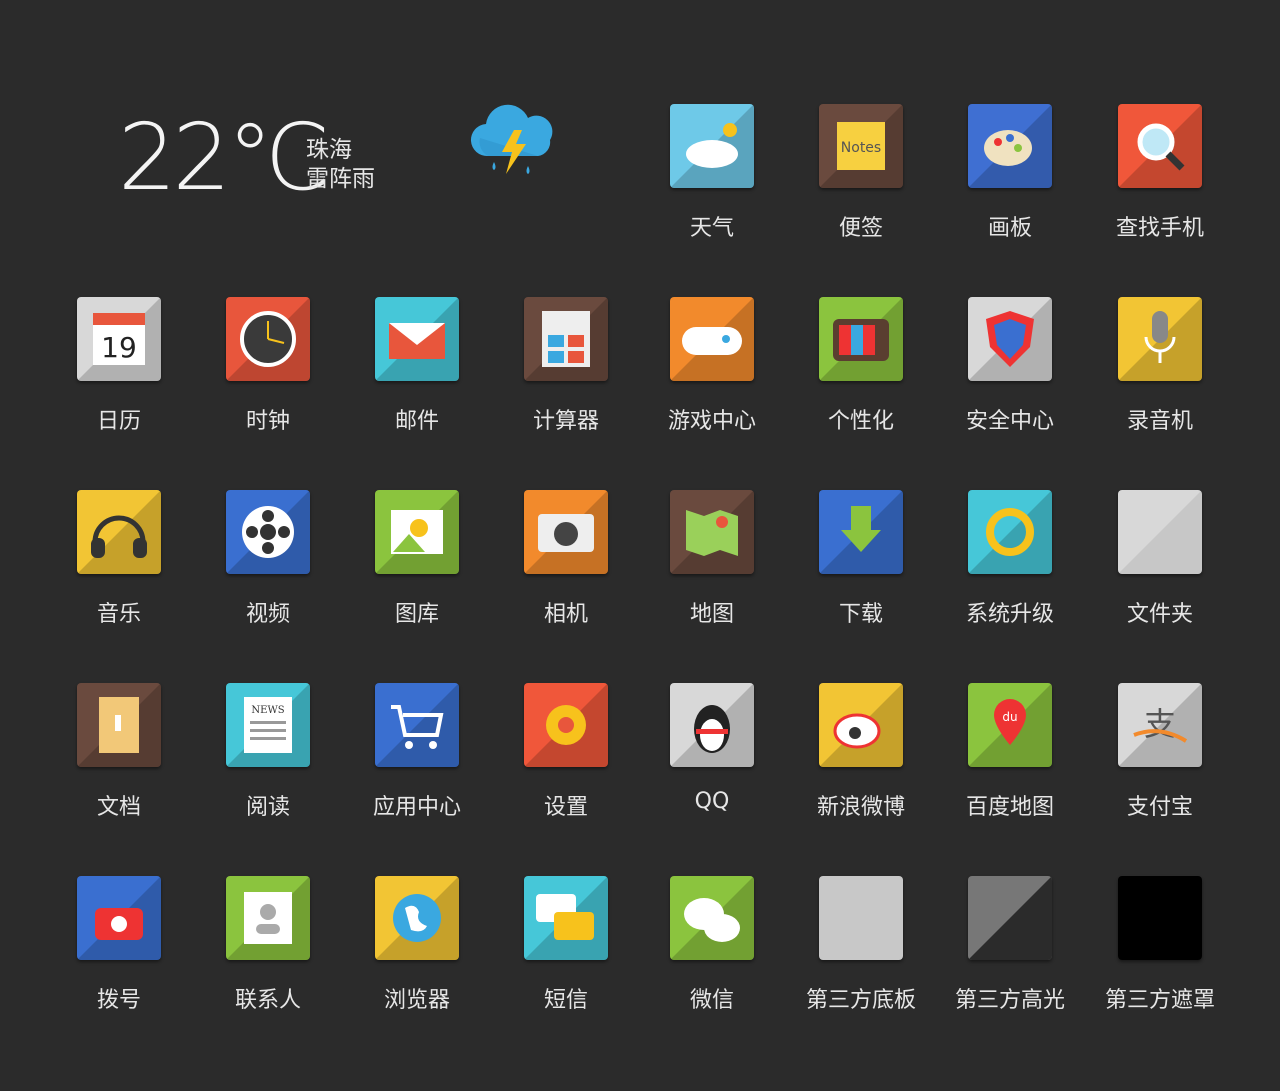 This screenshot has height=1091, width=1280. I want to click on app-news: NEWS 阅读, so click(268, 758).